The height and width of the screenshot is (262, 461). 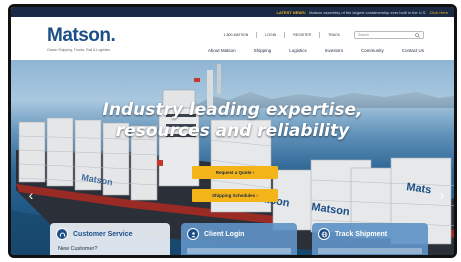 What do you see at coordinates (235, 195) in the screenshot?
I see `shipping-schedules-button: Shipping Schedules ›` at bounding box center [235, 195].